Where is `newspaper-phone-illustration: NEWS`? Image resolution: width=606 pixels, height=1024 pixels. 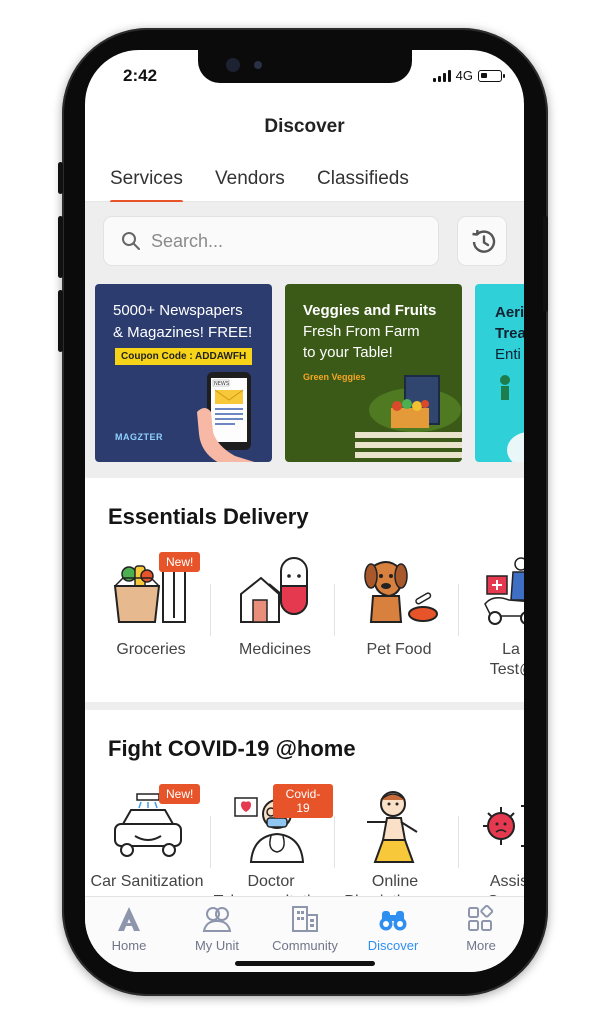
newspaper-phone-illustration: NEWS is located at coordinates (226, 417).